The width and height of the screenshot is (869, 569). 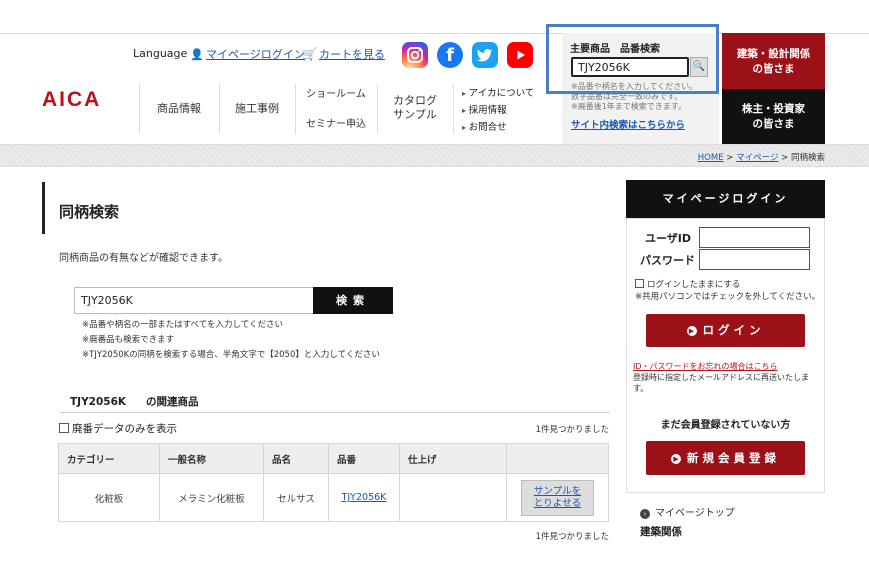 I want to click on nav-secondary-list: アイカについて 採用情報 お問合せ, so click(x=498, y=110).